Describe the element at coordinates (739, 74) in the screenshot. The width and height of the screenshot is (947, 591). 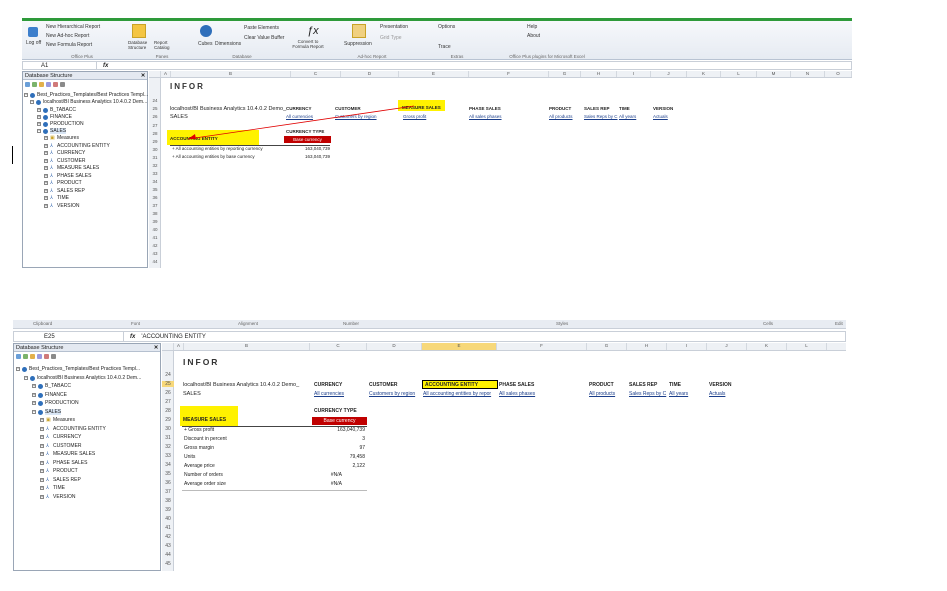
I see `column-header: L` at that location.